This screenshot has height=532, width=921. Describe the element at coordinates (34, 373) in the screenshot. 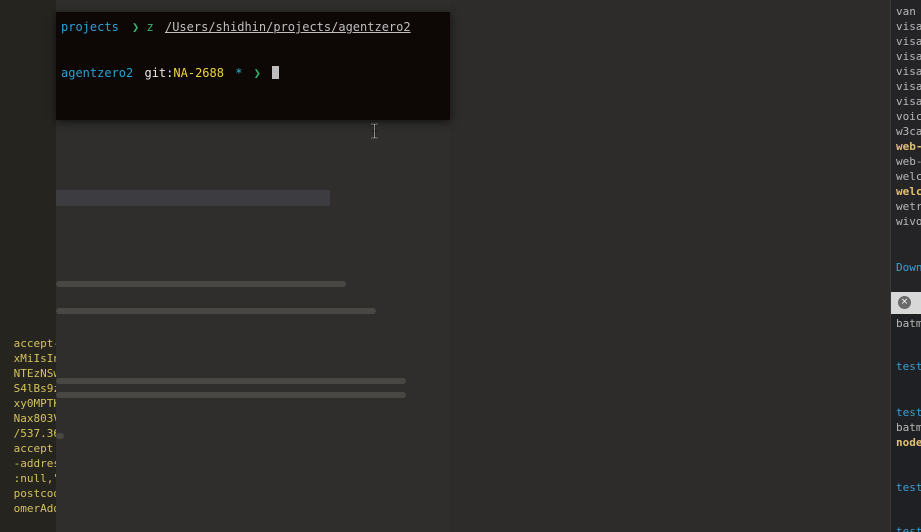

I see `code-line: NTEzNSw` at that location.